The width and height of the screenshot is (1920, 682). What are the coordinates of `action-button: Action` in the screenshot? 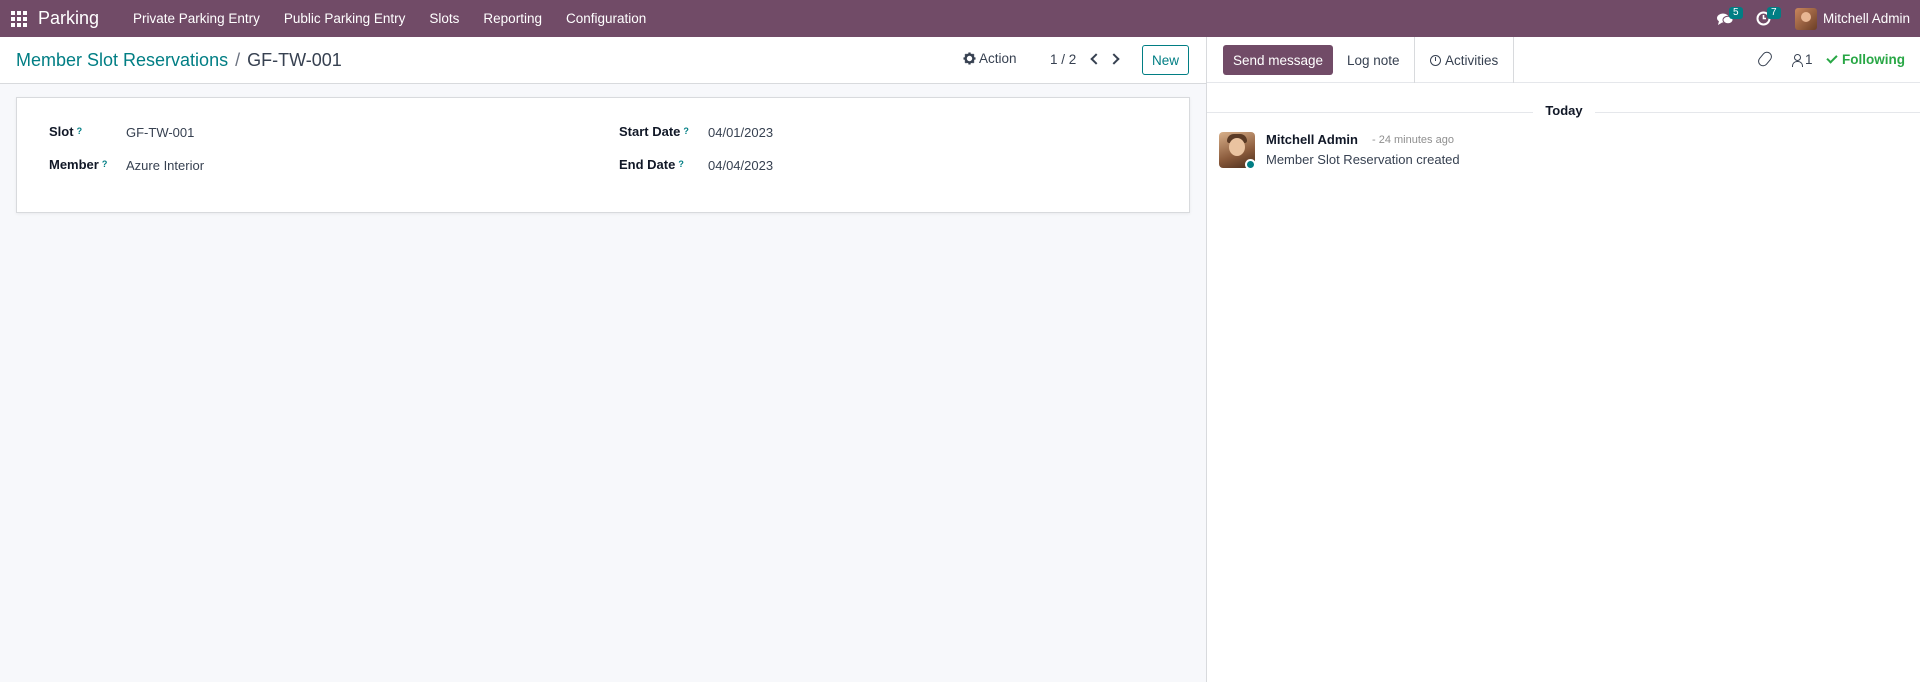 It's located at (990, 58).